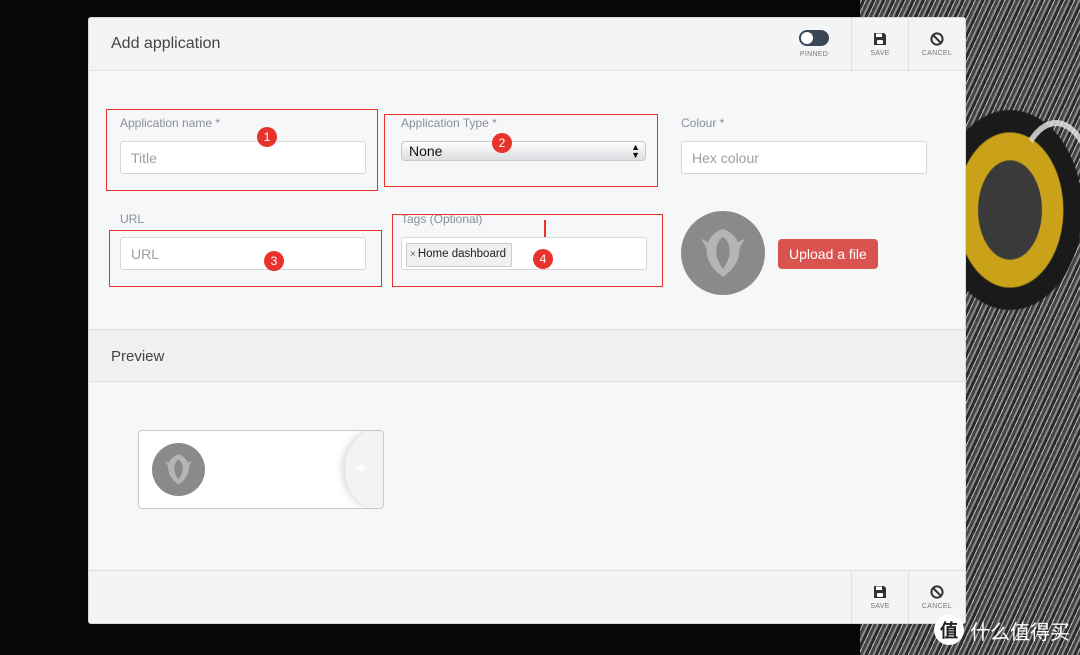 Image resolution: width=1080 pixels, height=655 pixels. Describe the element at coordinates (814, 54) in the screenshot. I see `pinned-label: PINNED` at that location.